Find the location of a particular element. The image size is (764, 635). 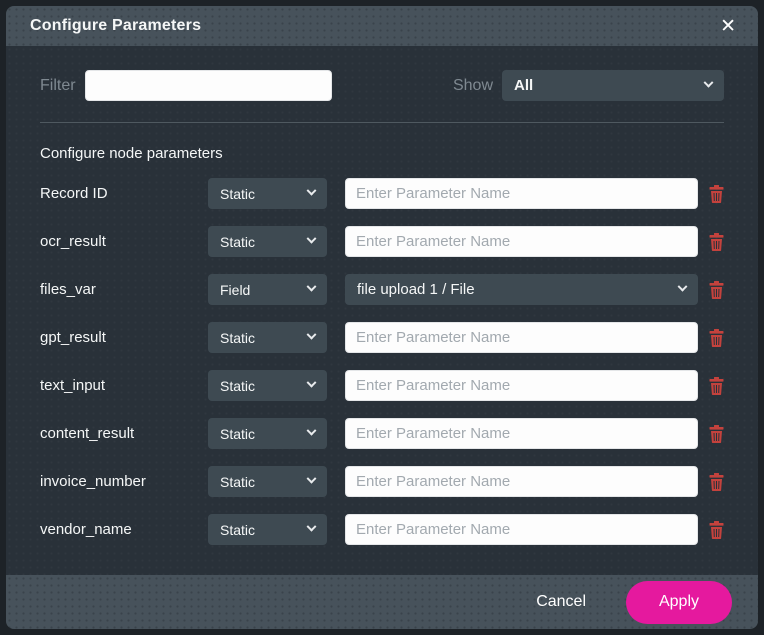

parameter-row: vendor_name Static is located at coordinates (382, 529).